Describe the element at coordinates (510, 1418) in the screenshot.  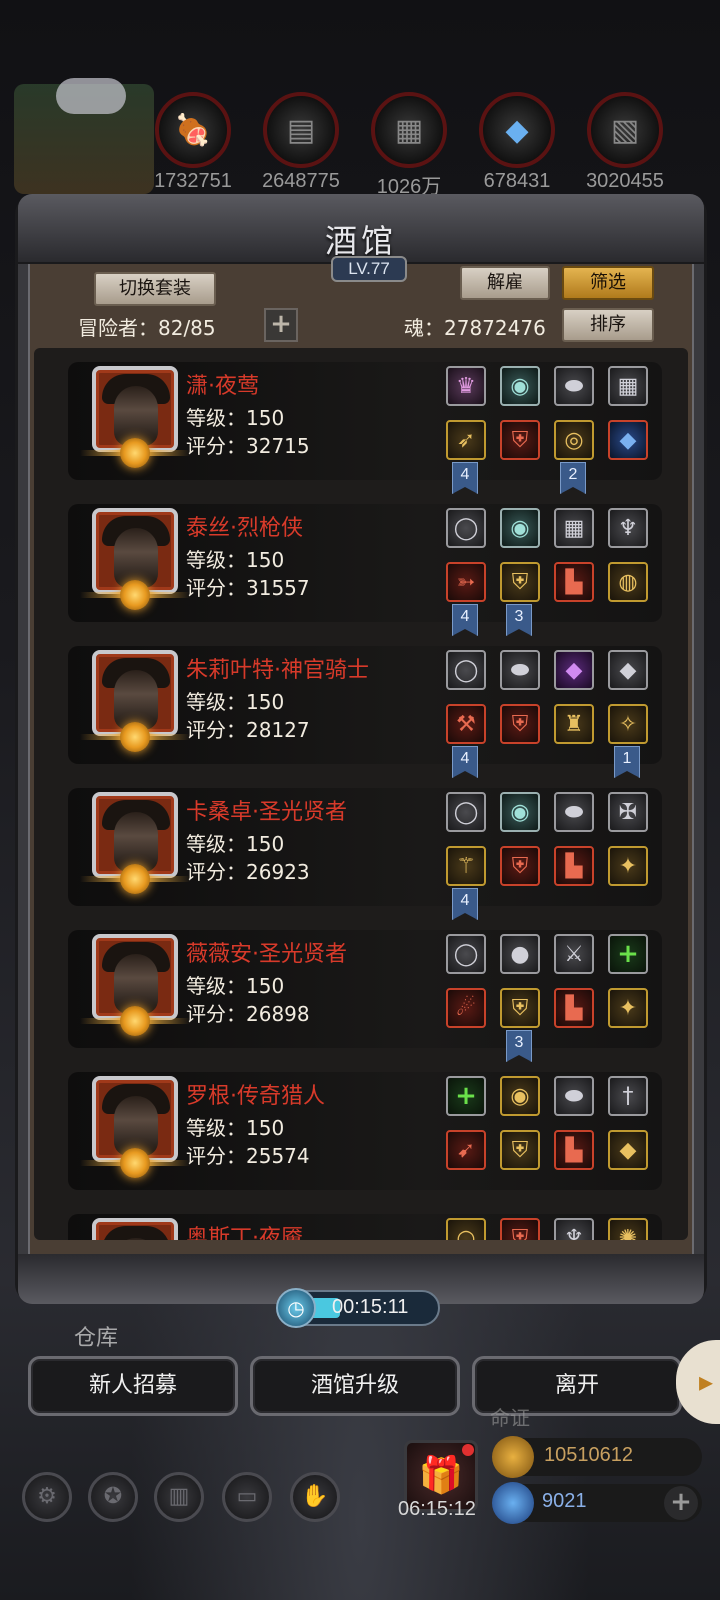
I see `partial-label: 命证` at that location.